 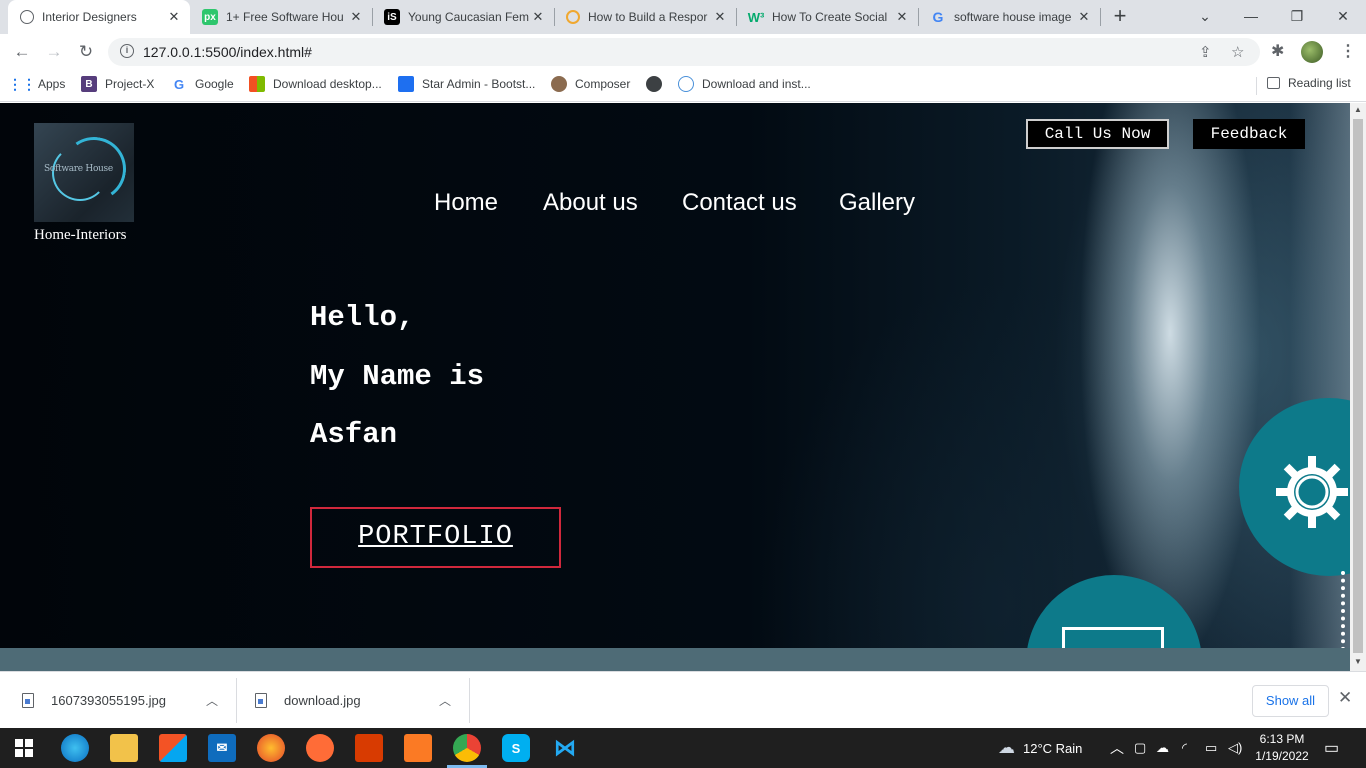 What do you see at coordinates (22, 52) in the screenshot?
I see `back-arrow-icon: ←` at bounding box center [22, 52].